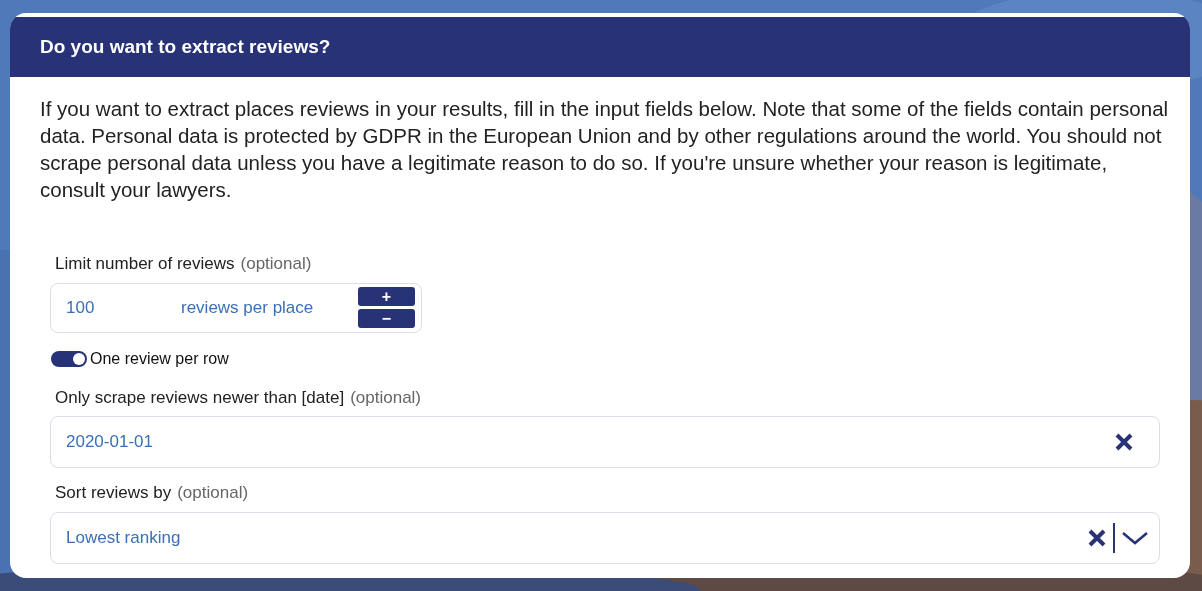 The width and height of the screenshot is (1202, 591). What do you see at coordinates (69, 358) in the screenshot?
I see `toggle-switch` at bounding box center [69, 358].